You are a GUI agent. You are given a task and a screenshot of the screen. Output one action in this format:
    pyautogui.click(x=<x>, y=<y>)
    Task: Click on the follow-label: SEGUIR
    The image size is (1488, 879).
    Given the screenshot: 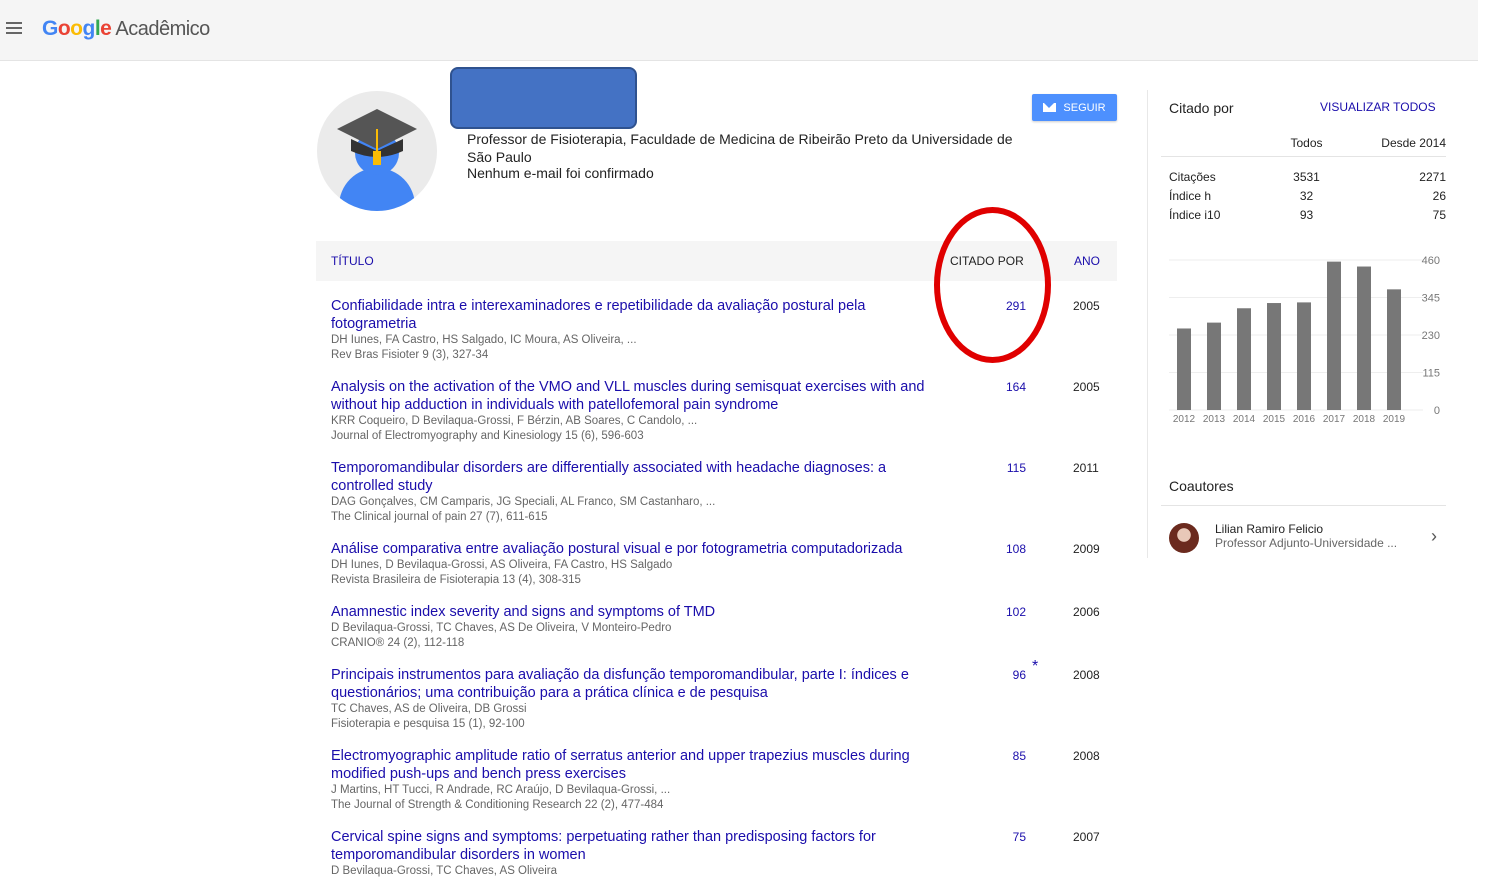 What is the action you would take?
    pyautogui.click(x=1084, y=107)
    